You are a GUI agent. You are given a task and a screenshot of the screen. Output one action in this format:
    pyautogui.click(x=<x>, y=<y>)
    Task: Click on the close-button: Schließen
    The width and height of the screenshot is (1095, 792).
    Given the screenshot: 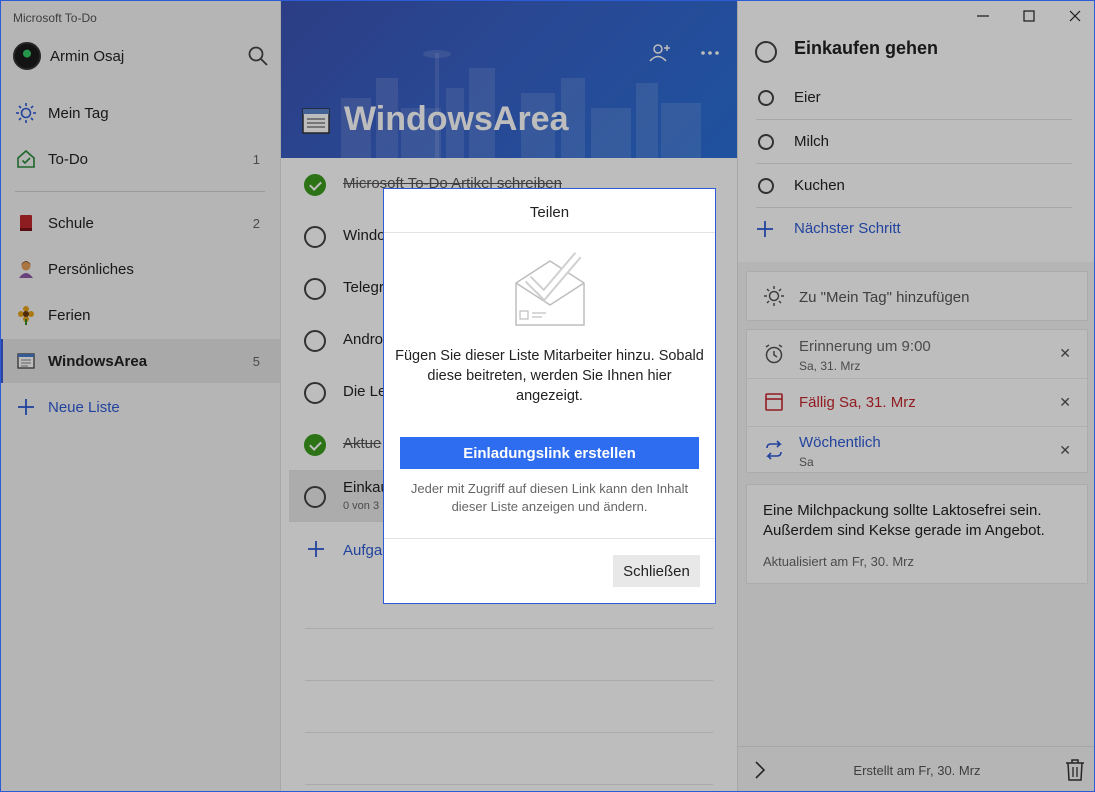 What is the action you would take?
    pyautogui.click(x=656, y=571)
    